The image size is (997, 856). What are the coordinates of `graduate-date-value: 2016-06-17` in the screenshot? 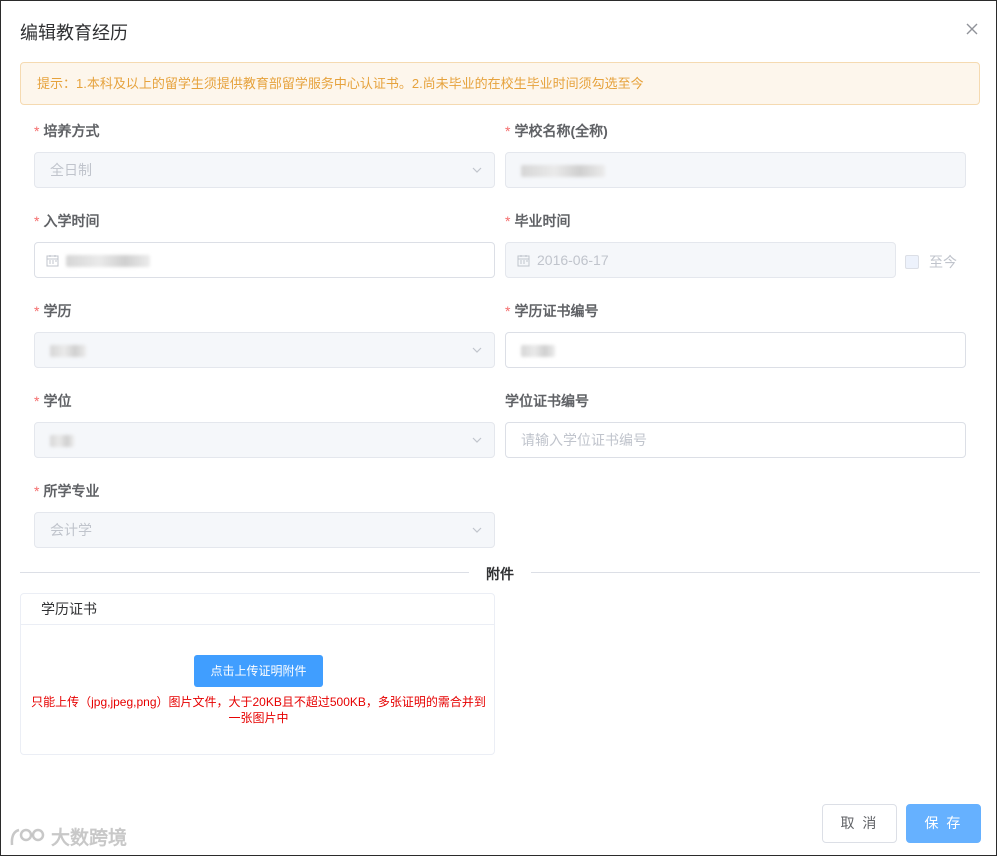 It's located at (573, 260).